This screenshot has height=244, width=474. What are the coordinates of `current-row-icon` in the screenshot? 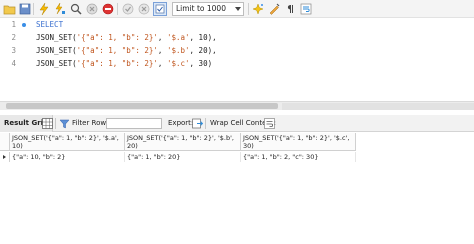 It's located at (4, 157).